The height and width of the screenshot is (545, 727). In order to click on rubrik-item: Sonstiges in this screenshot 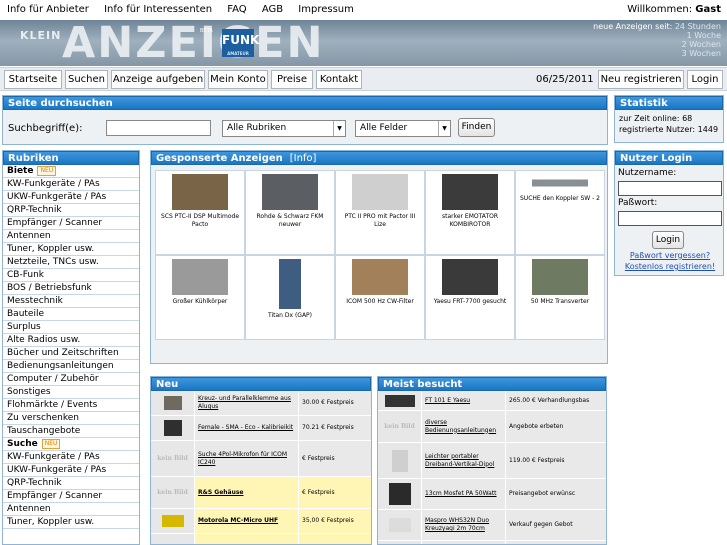, I will do `click(71, 392)`.